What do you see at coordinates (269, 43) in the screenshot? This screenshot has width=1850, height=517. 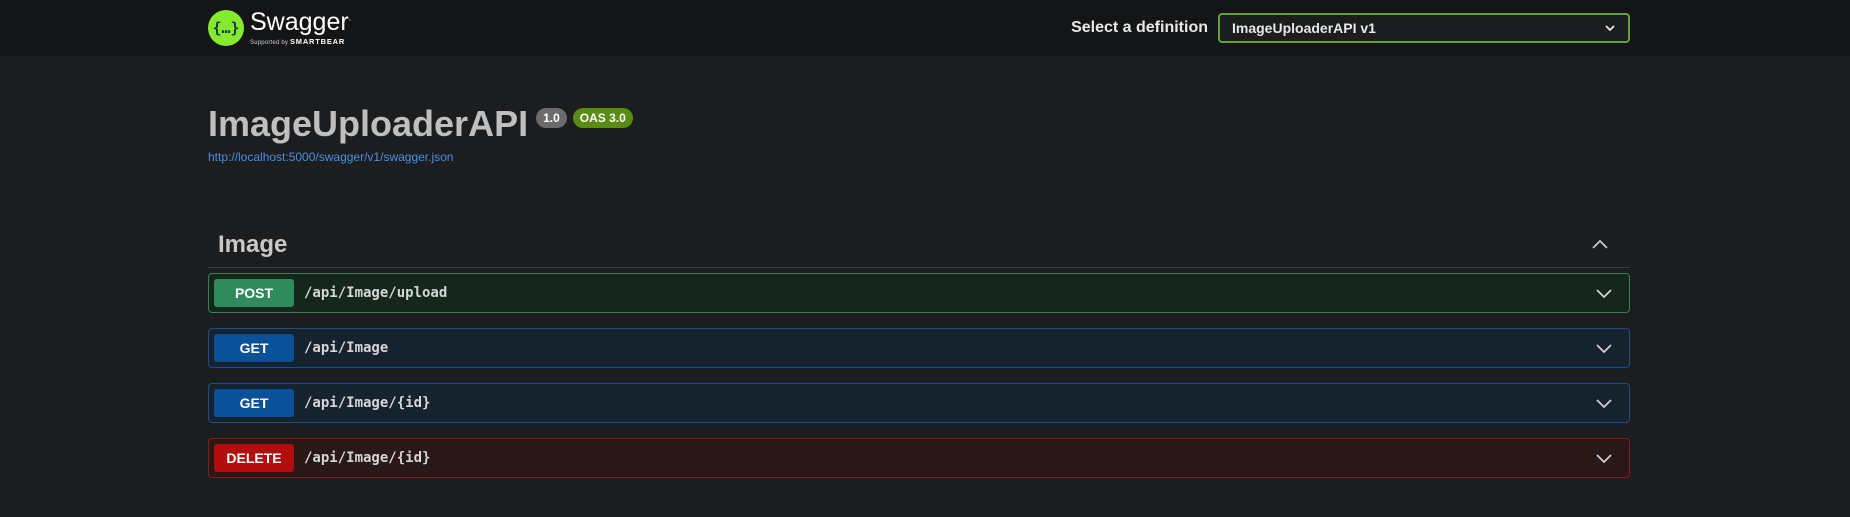 I see `logo-supported-text: Supported by` at bounding box center [269, 43].